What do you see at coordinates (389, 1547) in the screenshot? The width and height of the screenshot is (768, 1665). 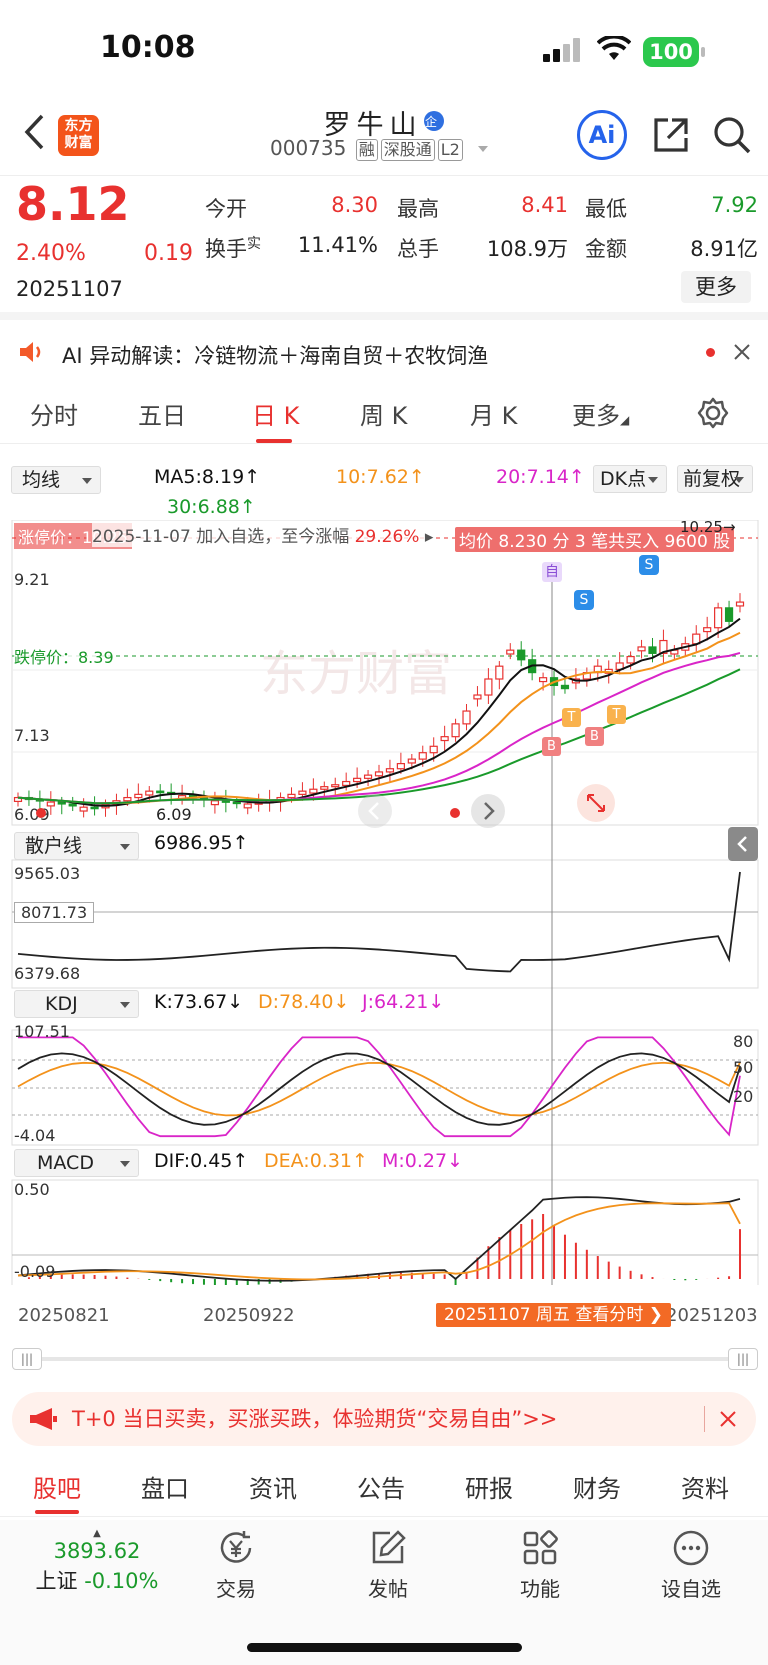 I see `edit-icon` at bounding box center [389, 1547].